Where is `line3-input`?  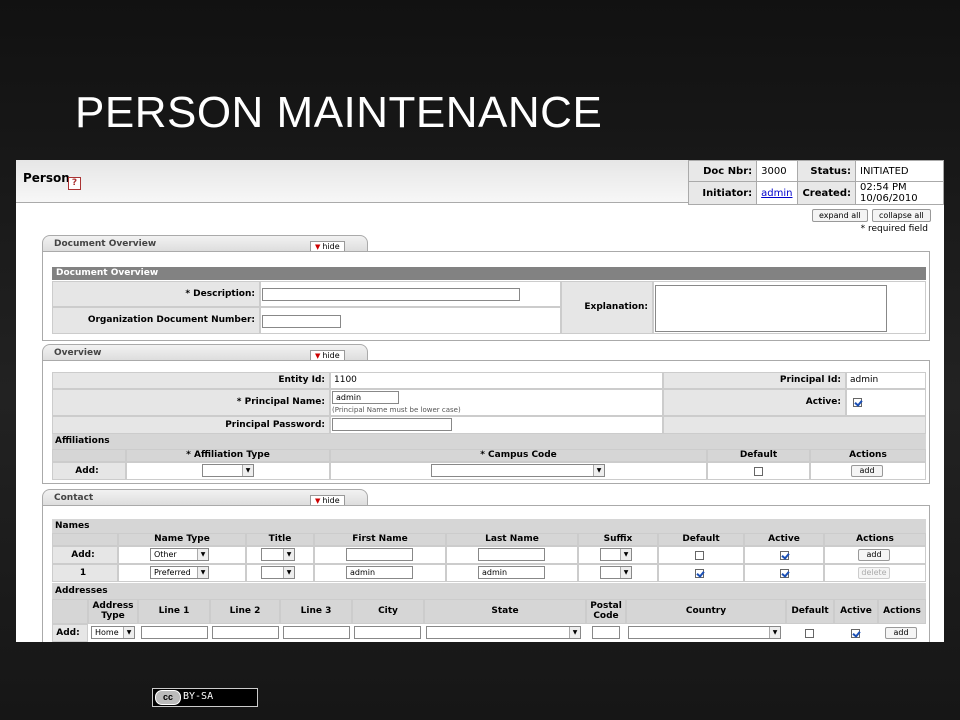 line3-input is located at coordinates (316, 632).